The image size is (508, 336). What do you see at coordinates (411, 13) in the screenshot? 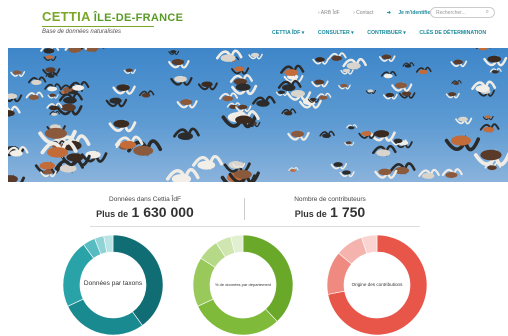
I see `login-link: ➔ Je m'identifie` at bounding box center [411, 13].